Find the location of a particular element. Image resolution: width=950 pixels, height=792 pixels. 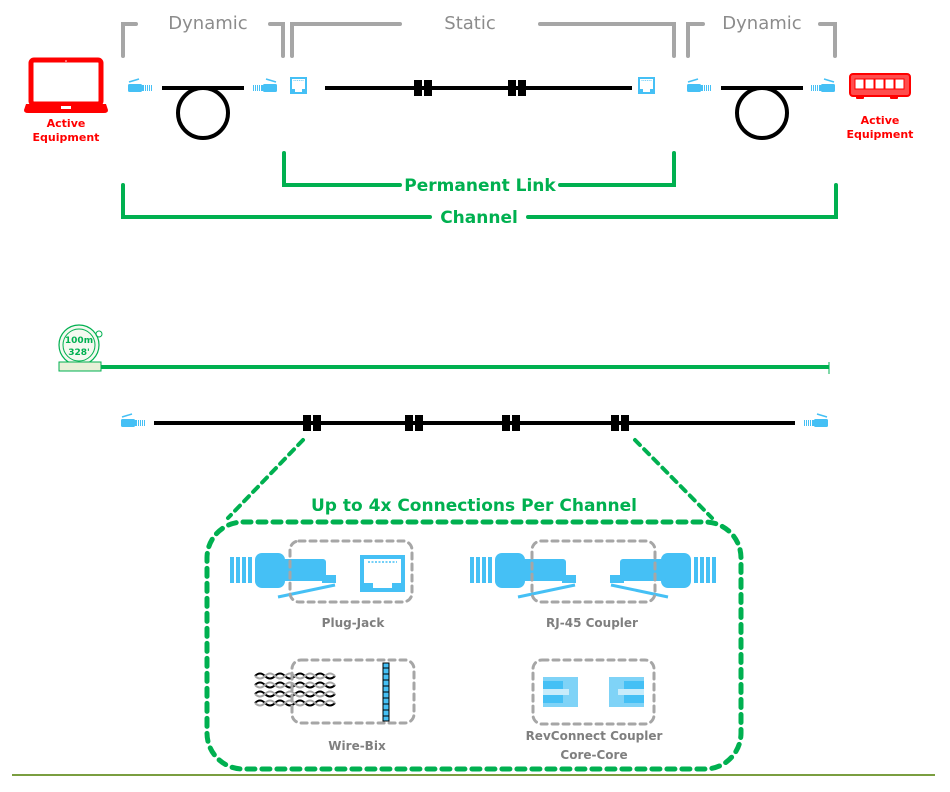

permanent-link-label: Permanent Link is located at coordinates (480, 186).